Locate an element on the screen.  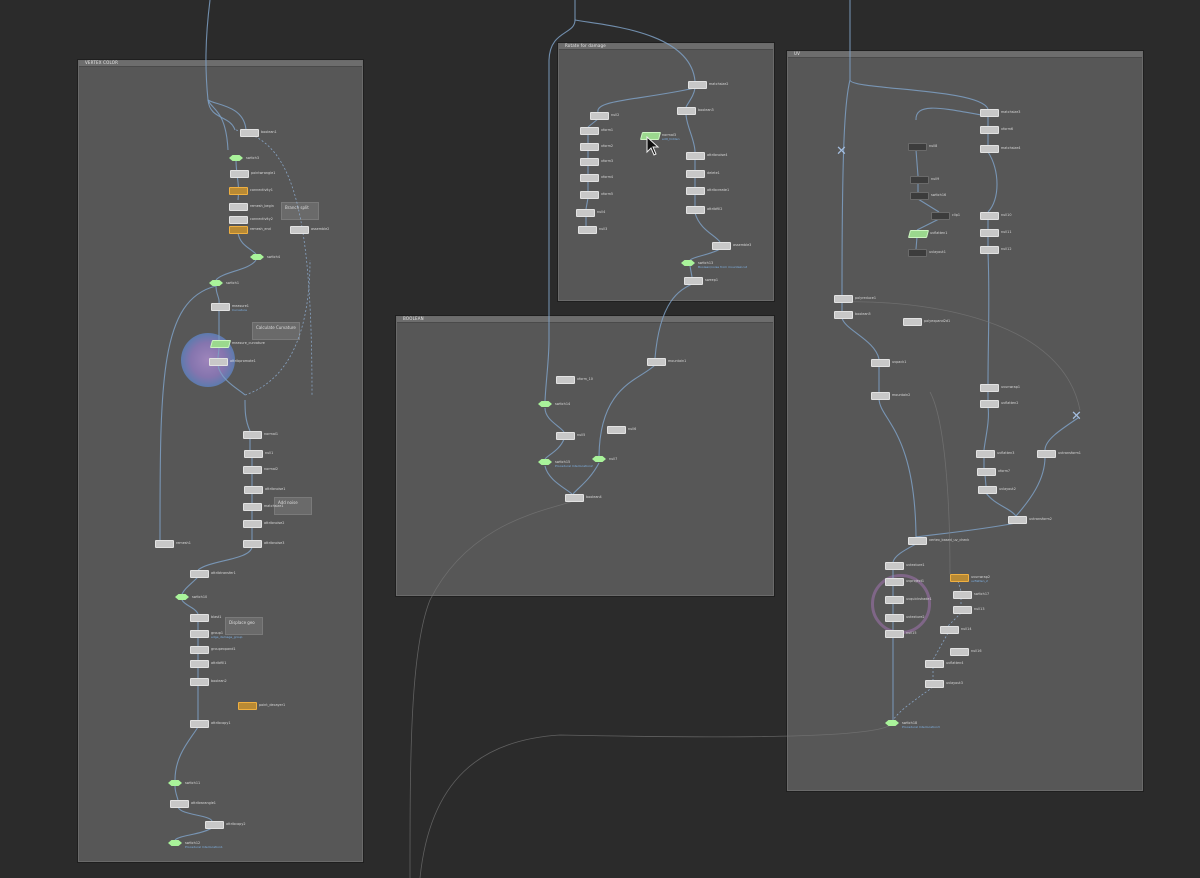
network-box-header: UV is located at coordinates (965, 54).